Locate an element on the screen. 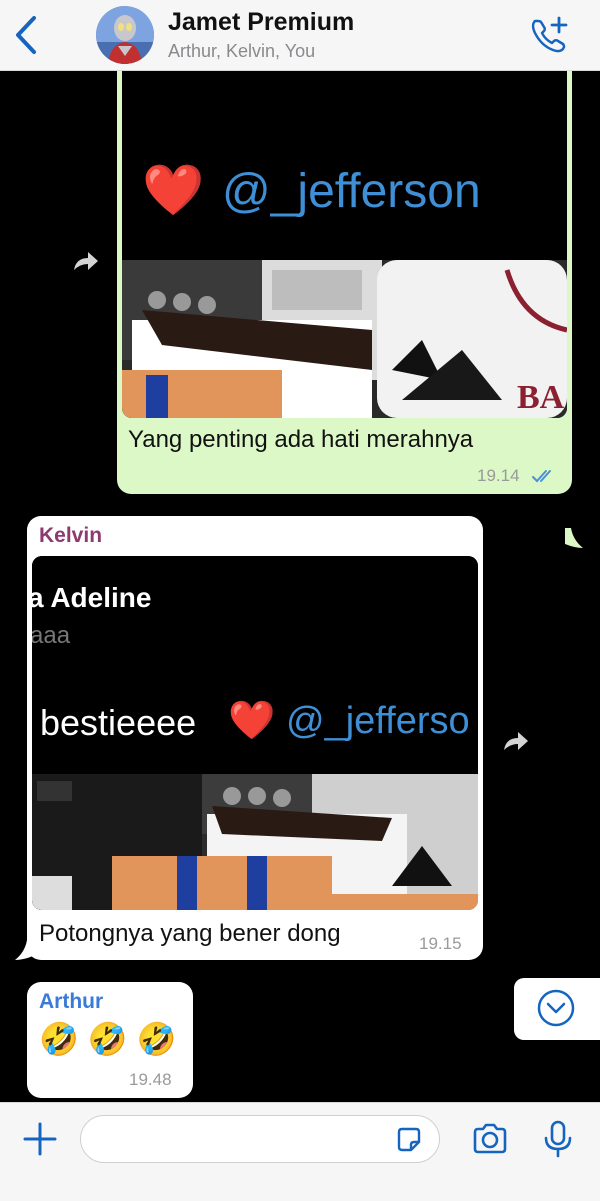 The height and width of the screenshot is (1201, 600). story-caption: bestieeee is located at coordinates (118, 722).